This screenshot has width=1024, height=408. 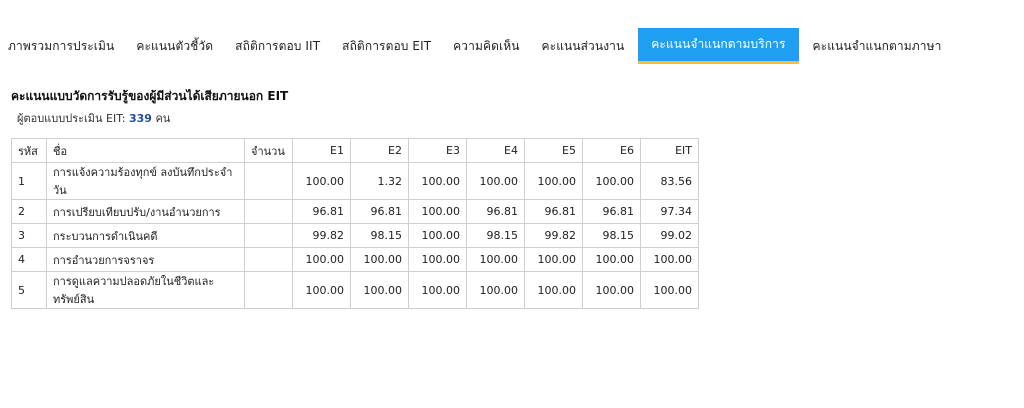 What do you see at coordinates (669, 181) in the screenshot?
I see `cell-score: 83.56` at bounding box center [669, 181].